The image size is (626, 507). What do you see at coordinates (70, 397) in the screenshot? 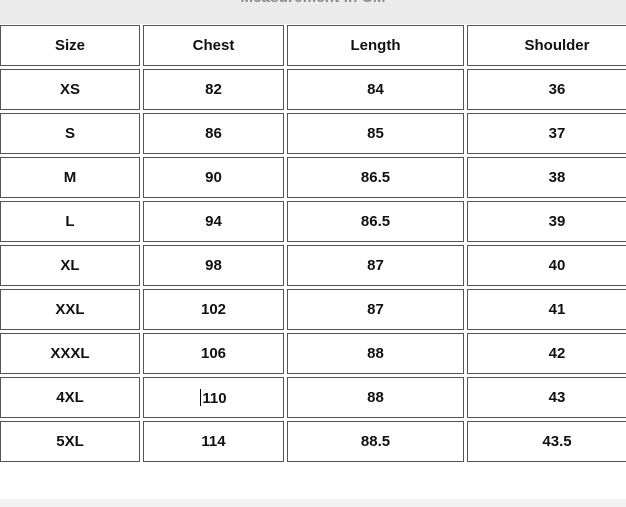
I see `cell-size: 4XL` at bounding box center [70, 397].